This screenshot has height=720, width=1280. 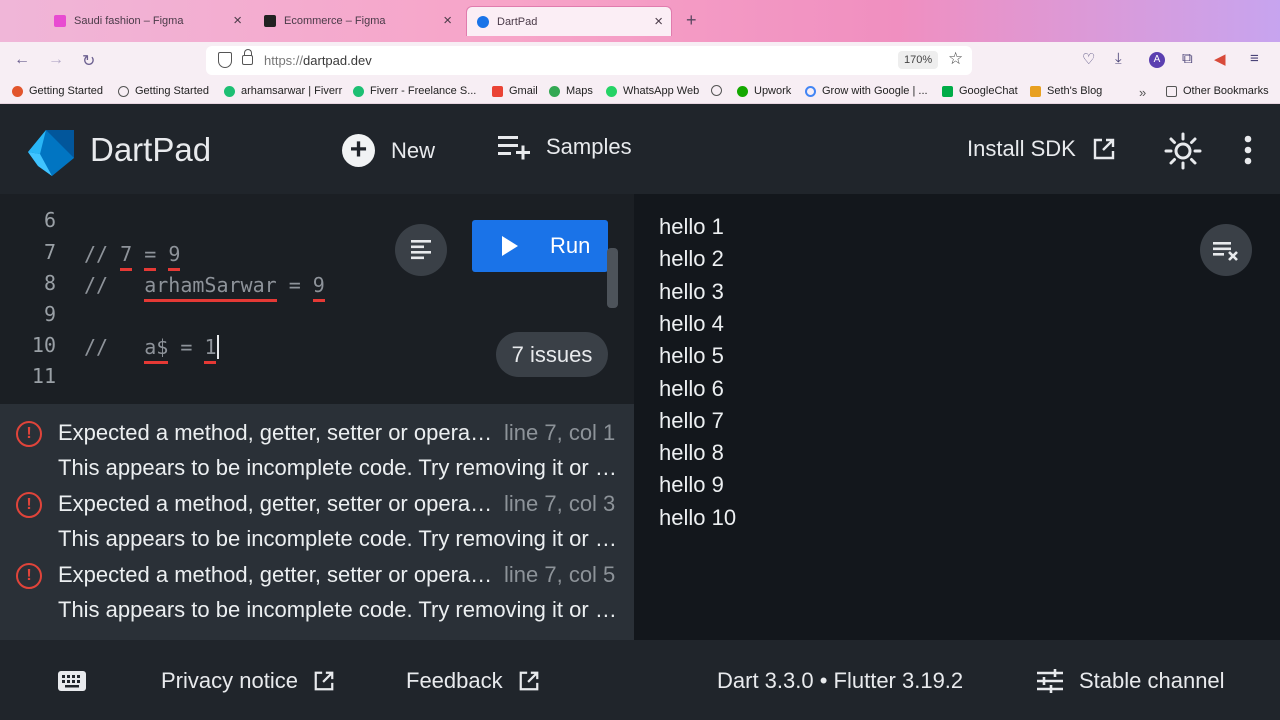 What do you see at coordinates (1118, 58) in the screenshot?
I see `download-icon: ⤓` at bounding box center [1118, 58].